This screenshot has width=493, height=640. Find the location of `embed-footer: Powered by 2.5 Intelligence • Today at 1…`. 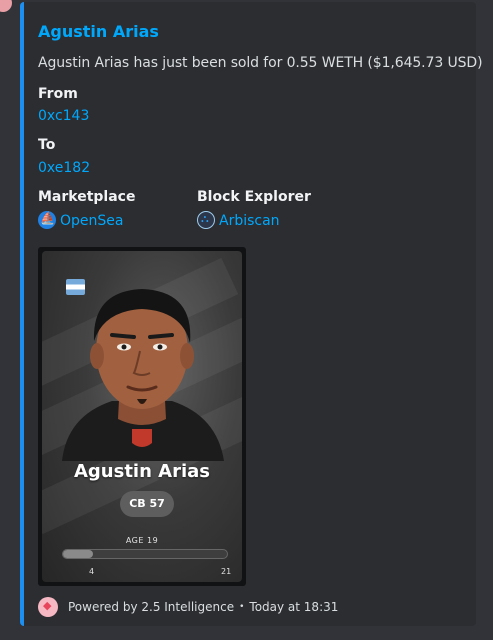

embed-footer: Powered by 2.5 Intelligence • Today at 1… is located at coordinates (188, 607).